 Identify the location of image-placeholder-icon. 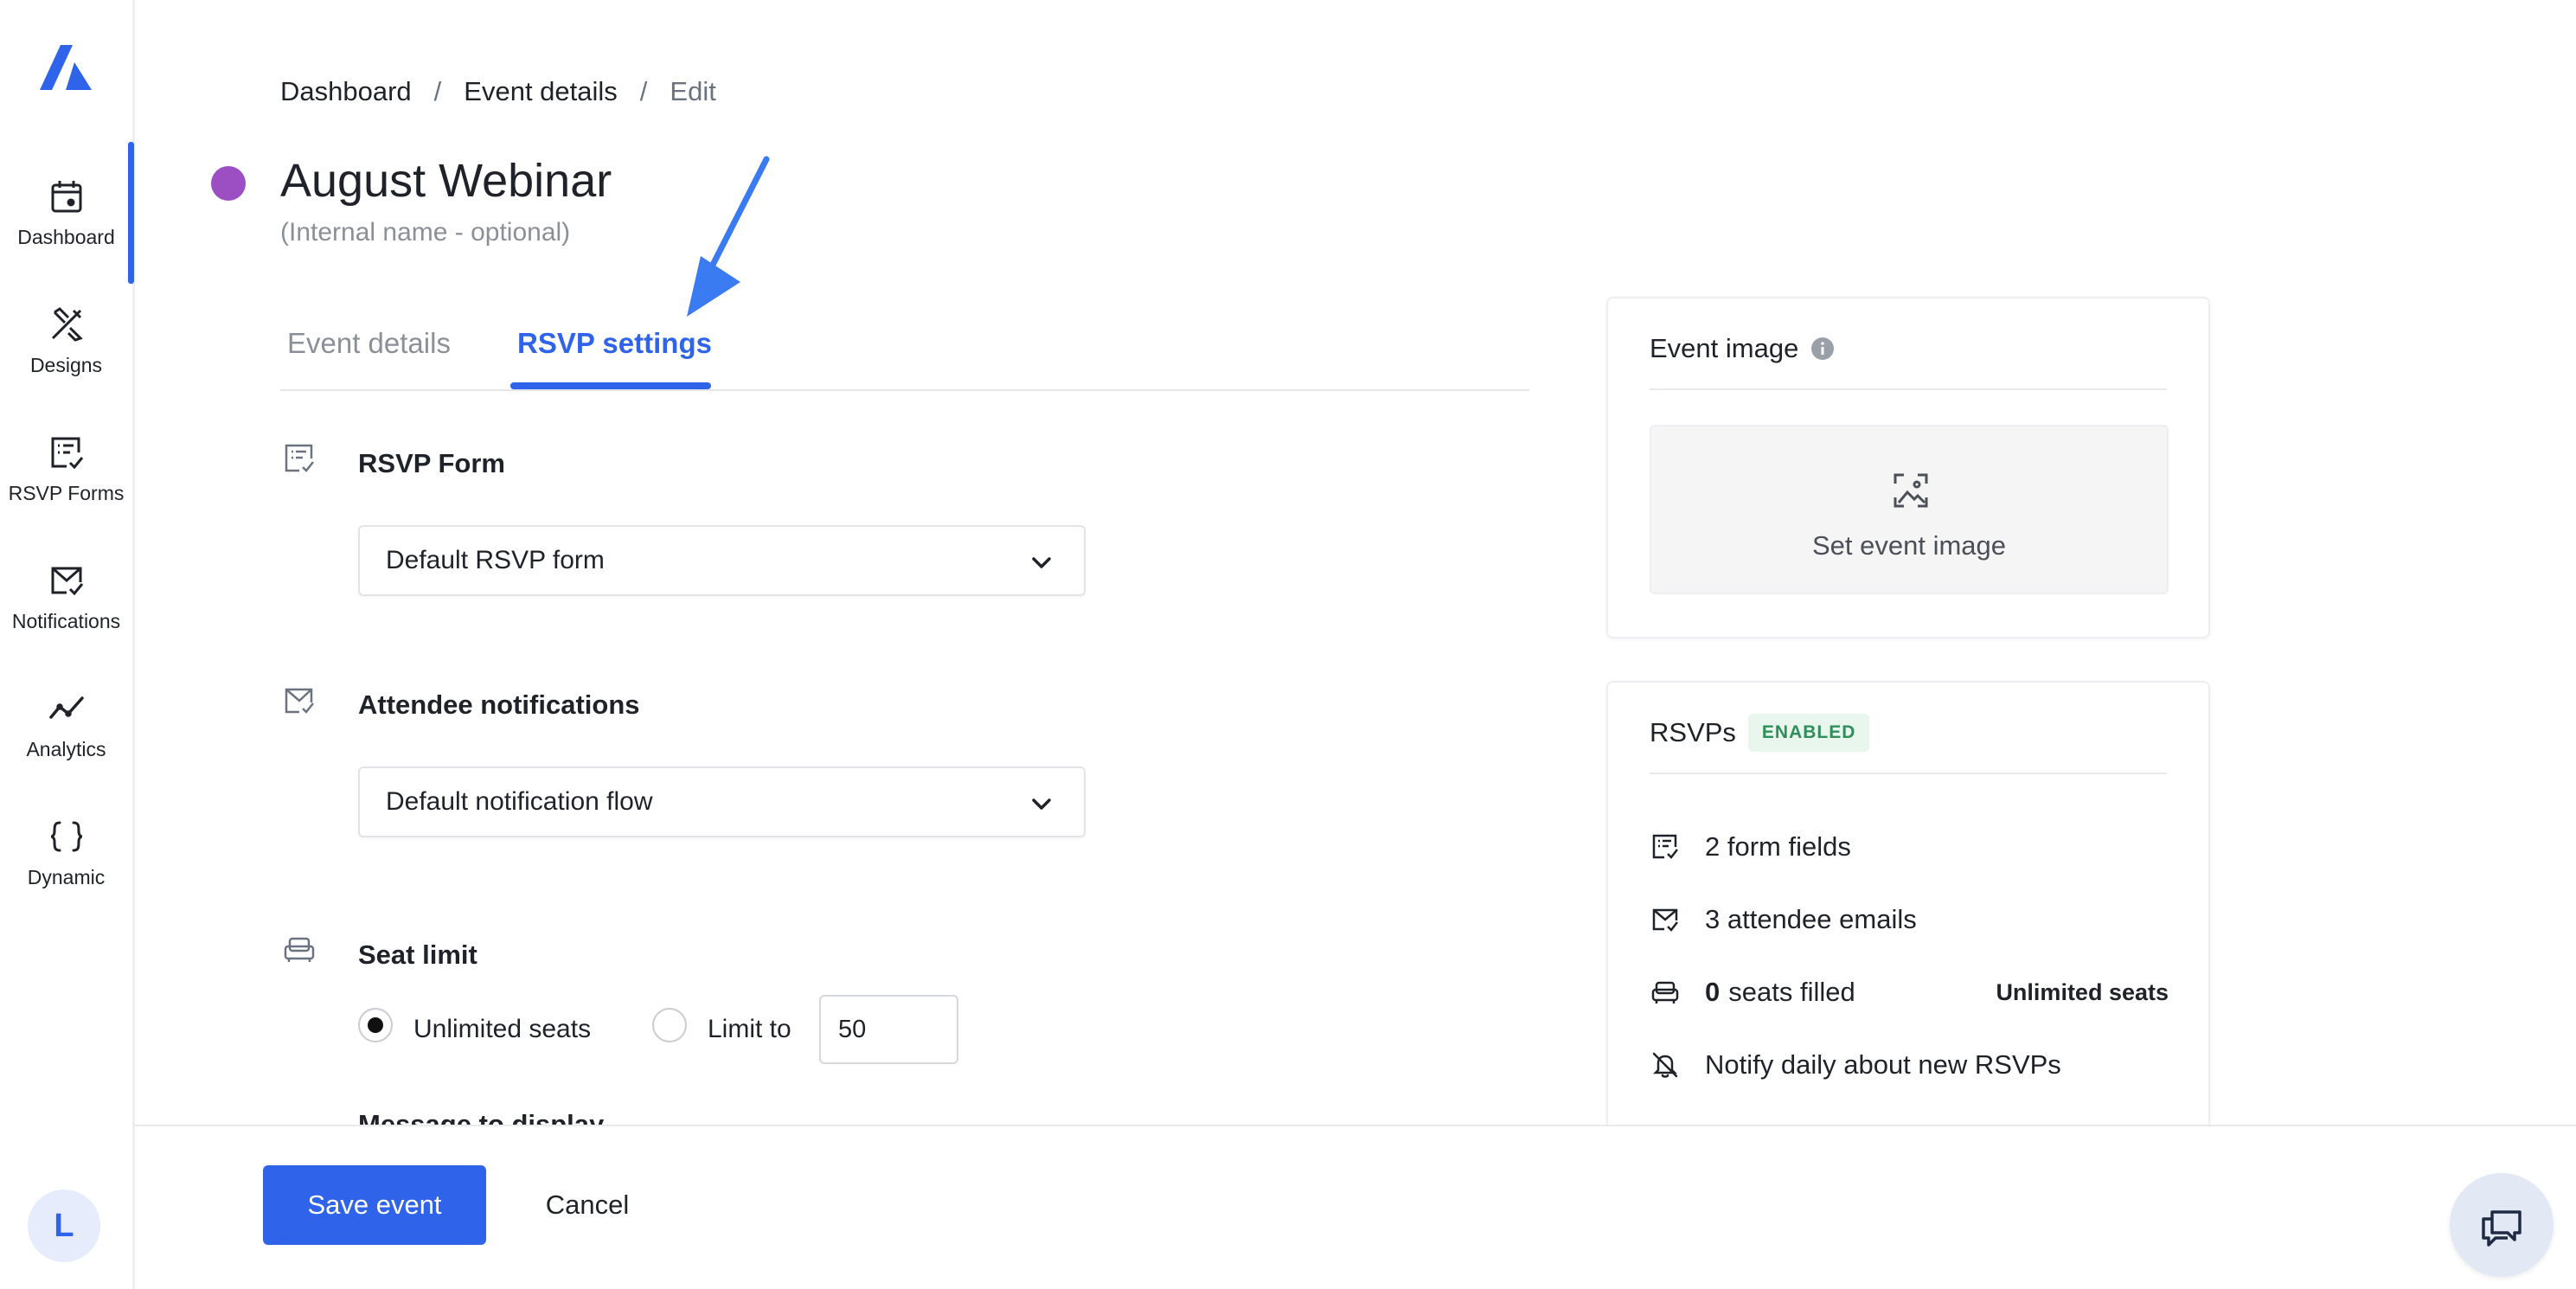
(1911, 491).